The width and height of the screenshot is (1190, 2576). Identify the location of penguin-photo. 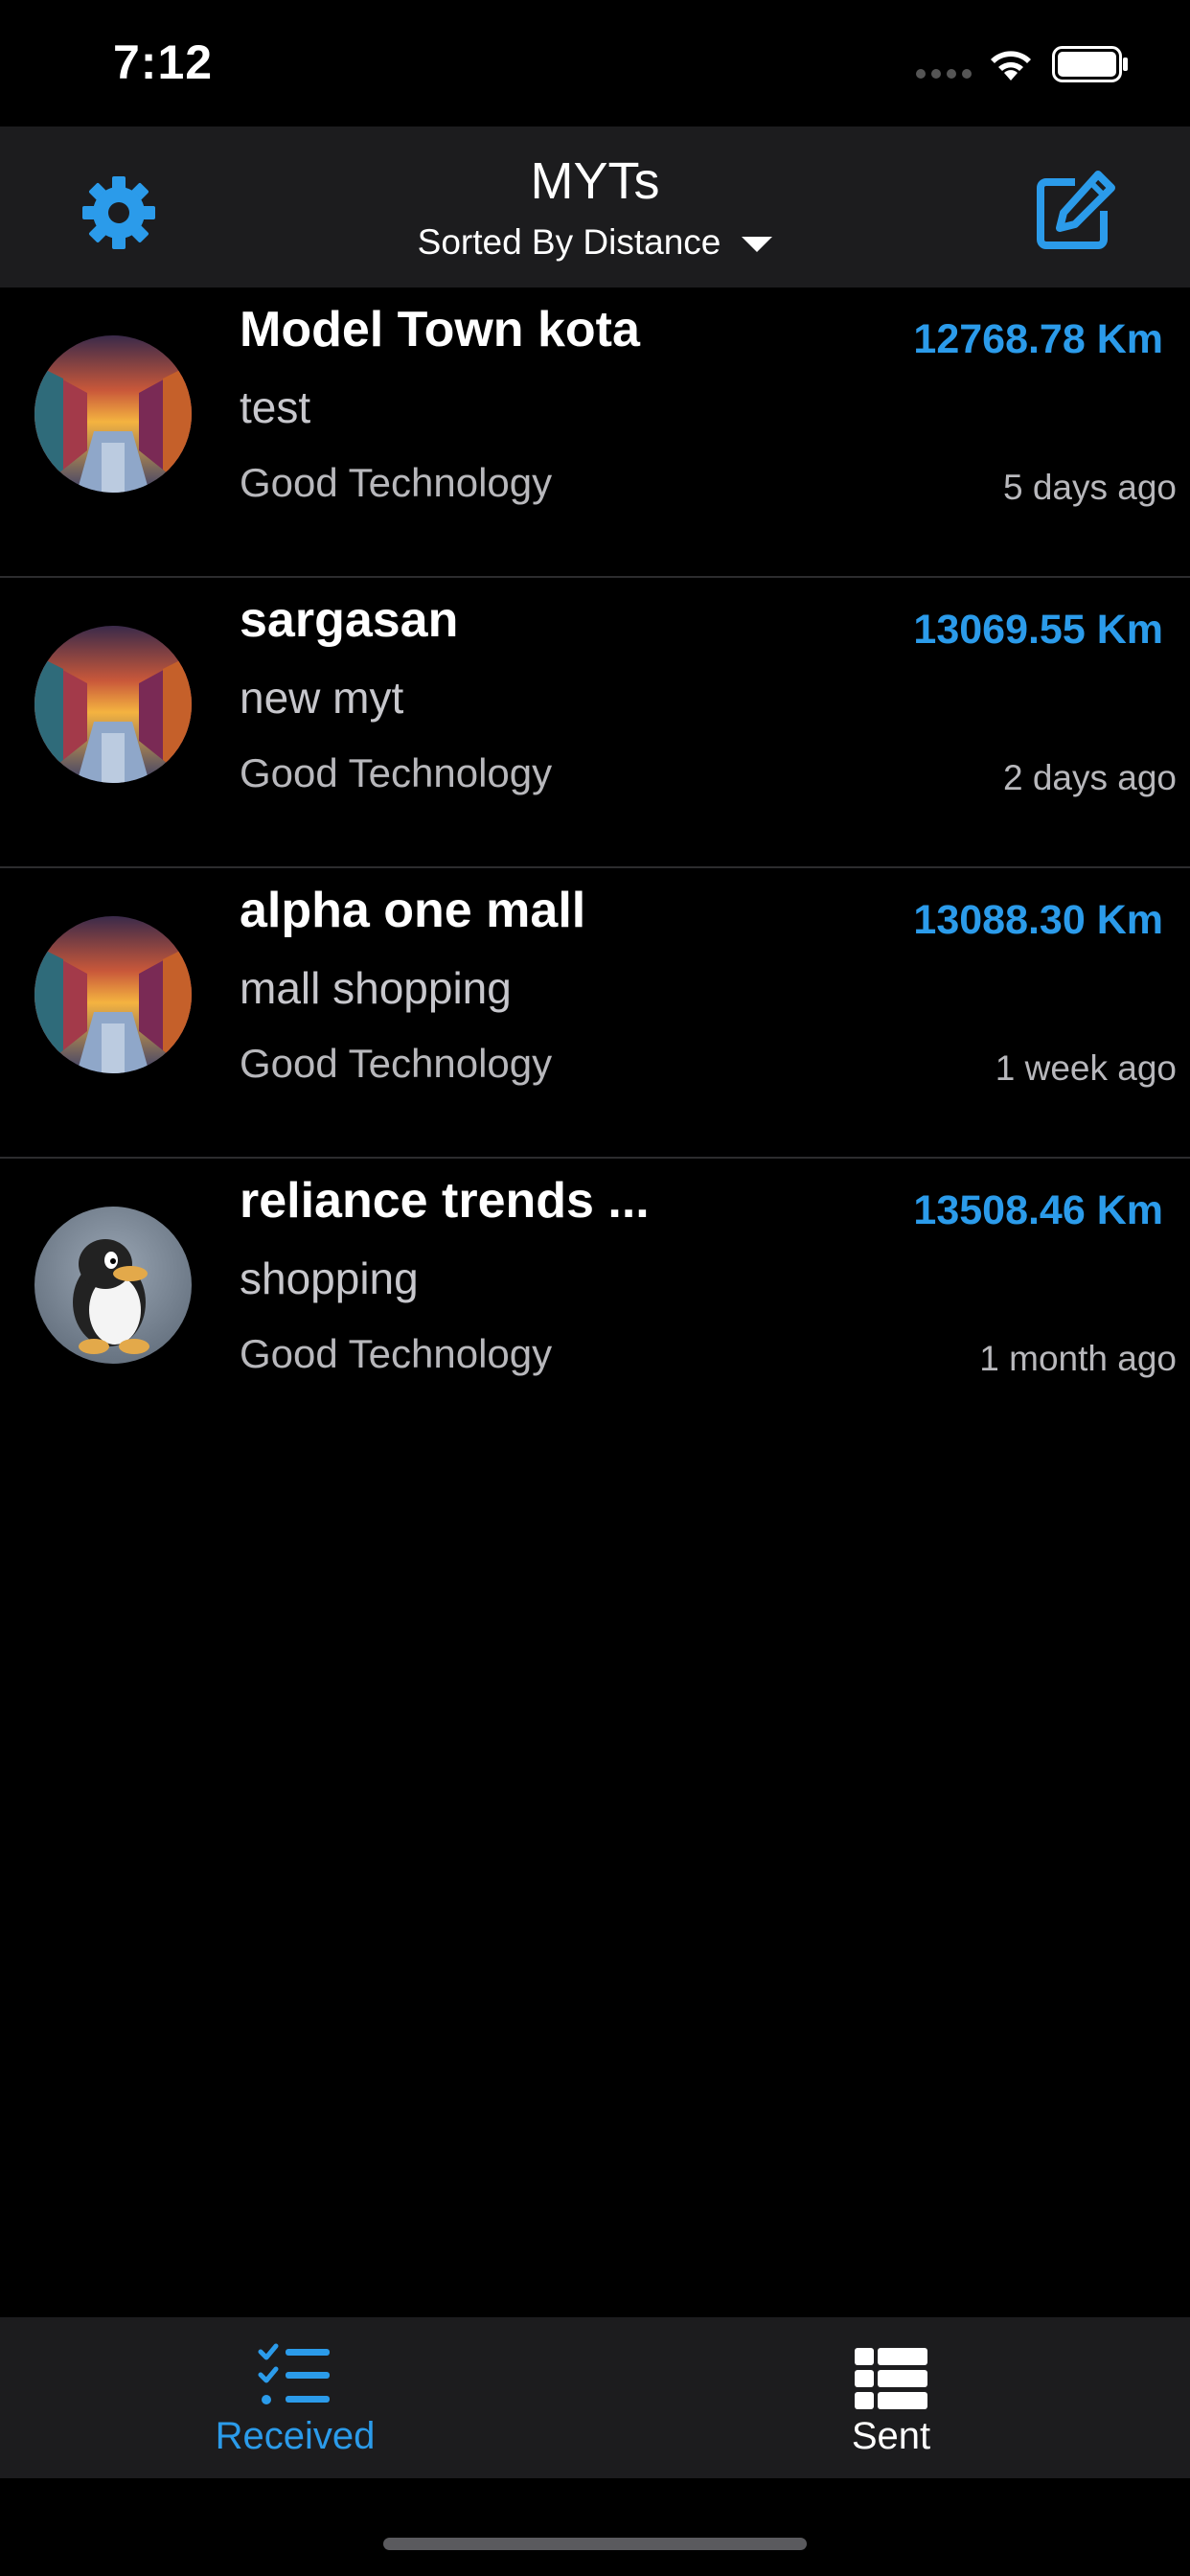
(113, 1285).